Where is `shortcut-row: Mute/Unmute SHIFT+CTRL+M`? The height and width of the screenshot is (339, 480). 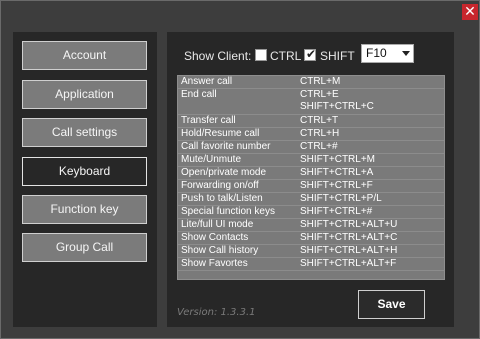 shortcut-row: Mute/Unmute SHIFT+CTRL+M is located at coordinates (311, 160).